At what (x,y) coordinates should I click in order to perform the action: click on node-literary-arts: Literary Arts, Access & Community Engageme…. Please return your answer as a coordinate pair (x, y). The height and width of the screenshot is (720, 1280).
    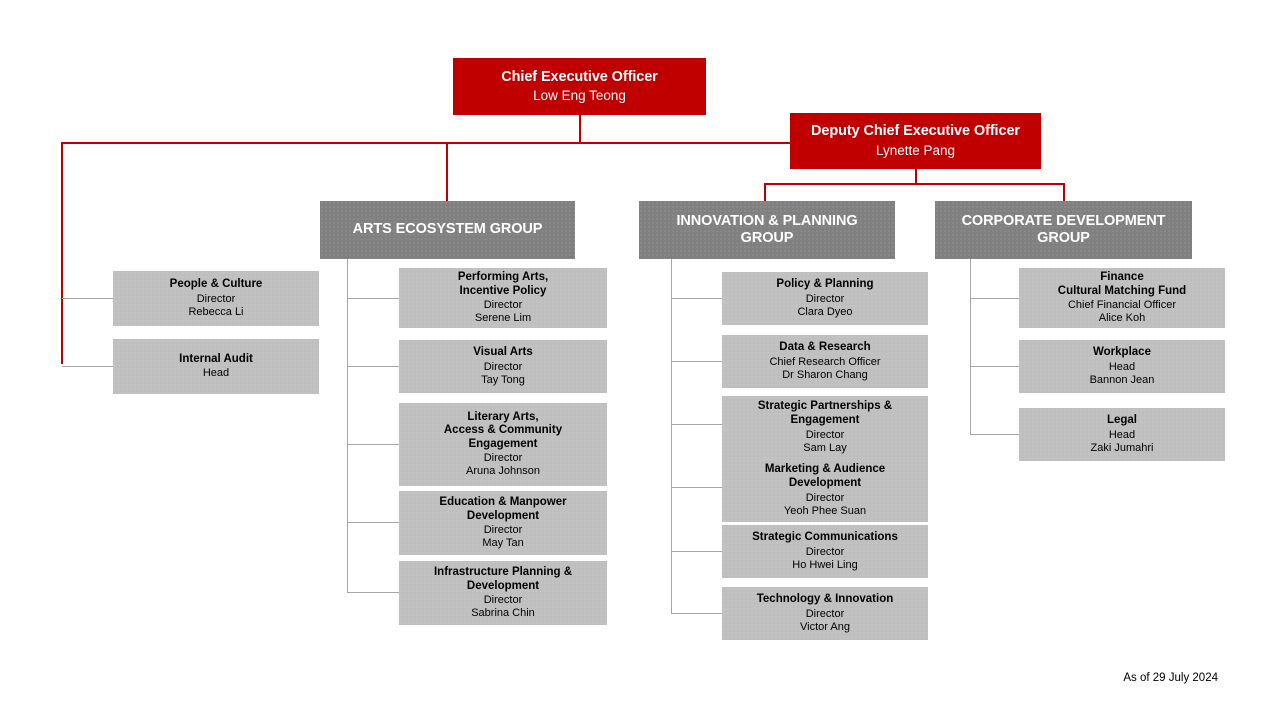
    Looking at the image, I should click on (503, 444).